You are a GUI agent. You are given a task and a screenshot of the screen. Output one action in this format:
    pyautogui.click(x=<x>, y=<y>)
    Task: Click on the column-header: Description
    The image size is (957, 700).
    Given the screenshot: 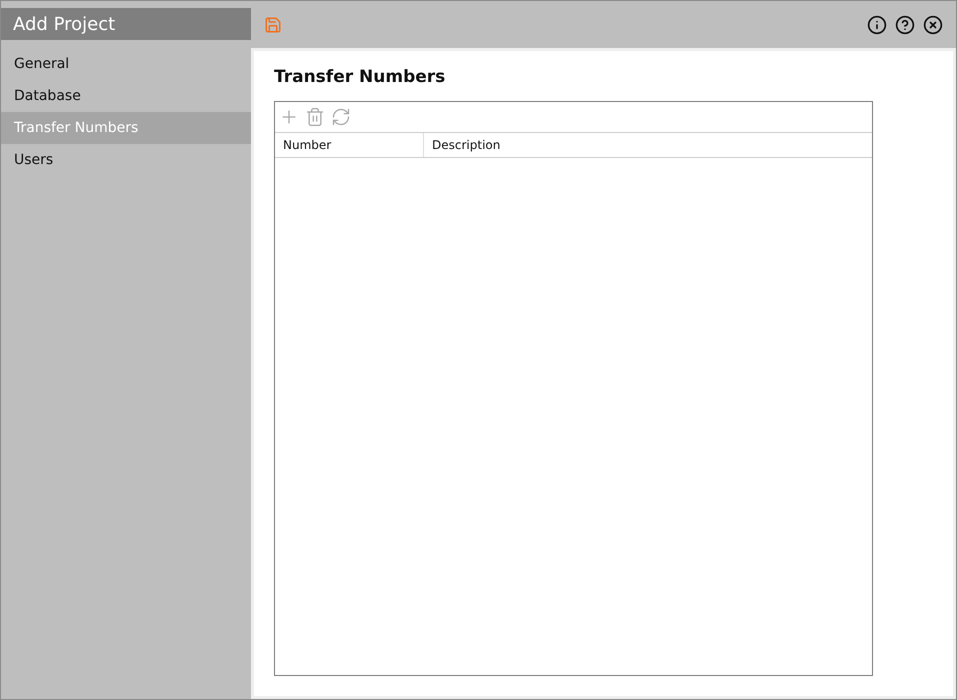 What is the action you would take?
    pyautogui.click(x=648, y=145)
    